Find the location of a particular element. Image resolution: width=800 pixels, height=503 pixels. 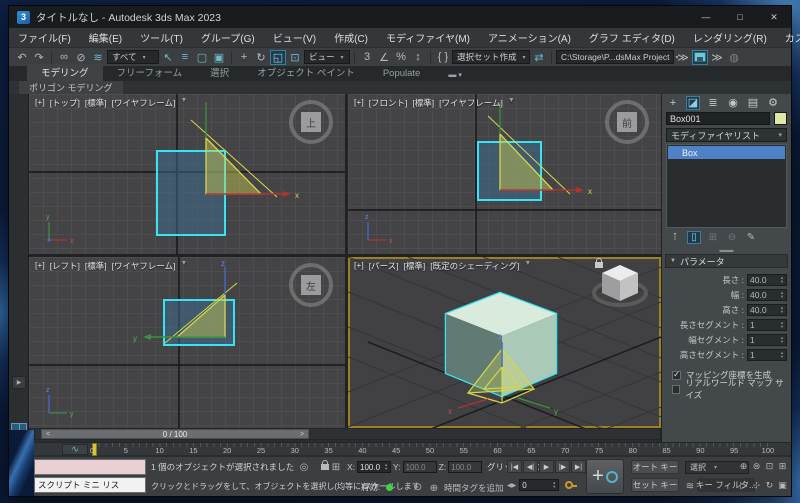

play-icon: ▶ is located at coordinates (546, 466).